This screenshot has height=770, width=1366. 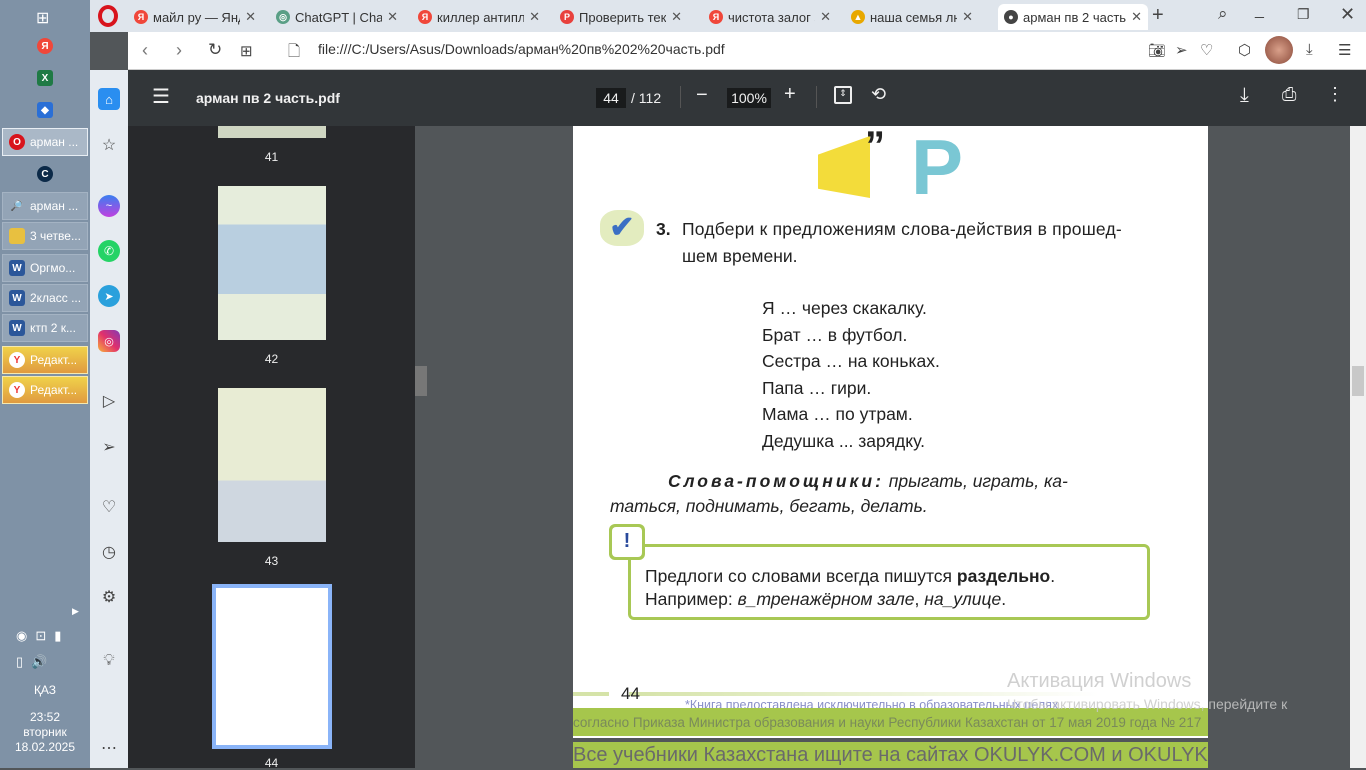 What do you see at coordinates (109, 661) in the screenshot?
I see `lightbulb-icon: 💡︎` at bounding box center [109, 661].